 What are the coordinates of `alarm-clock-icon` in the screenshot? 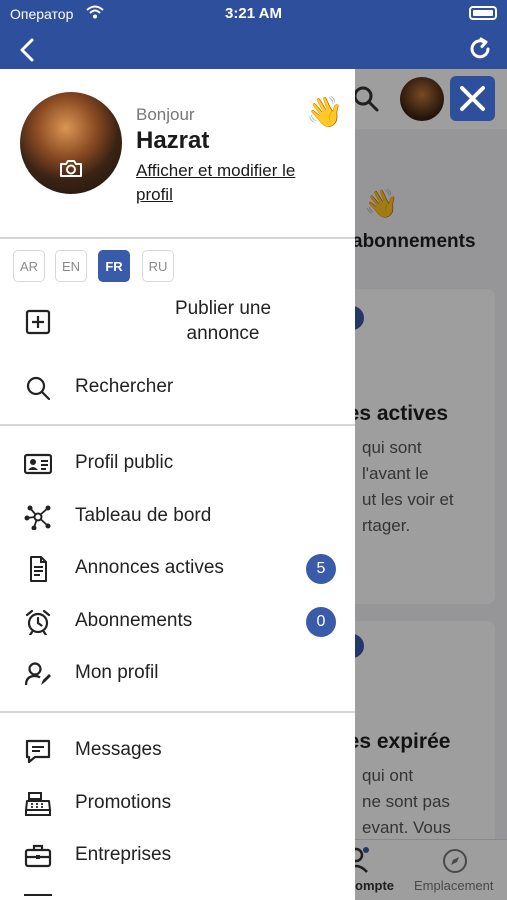 It's located at (38, 622).